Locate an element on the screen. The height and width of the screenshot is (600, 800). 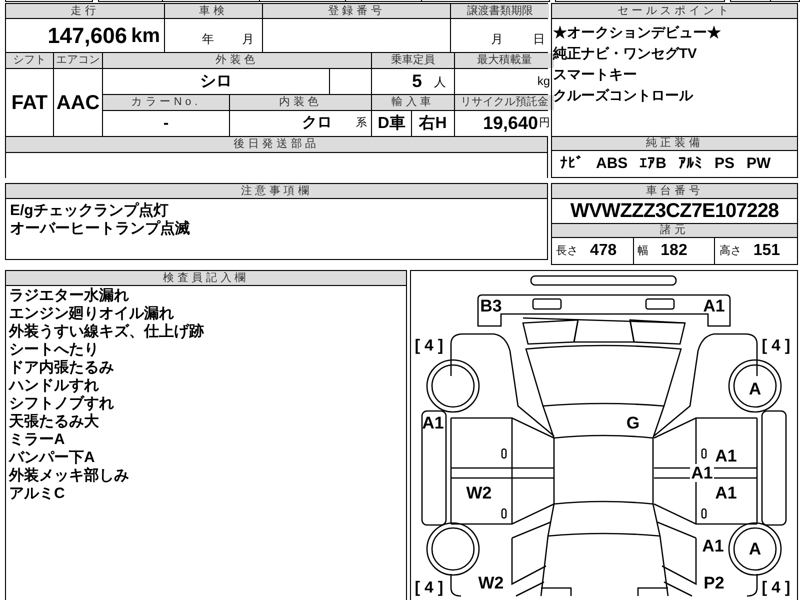
inspector-note: エンジン廻りオイル漏れ is located at coordinates (92, 314).